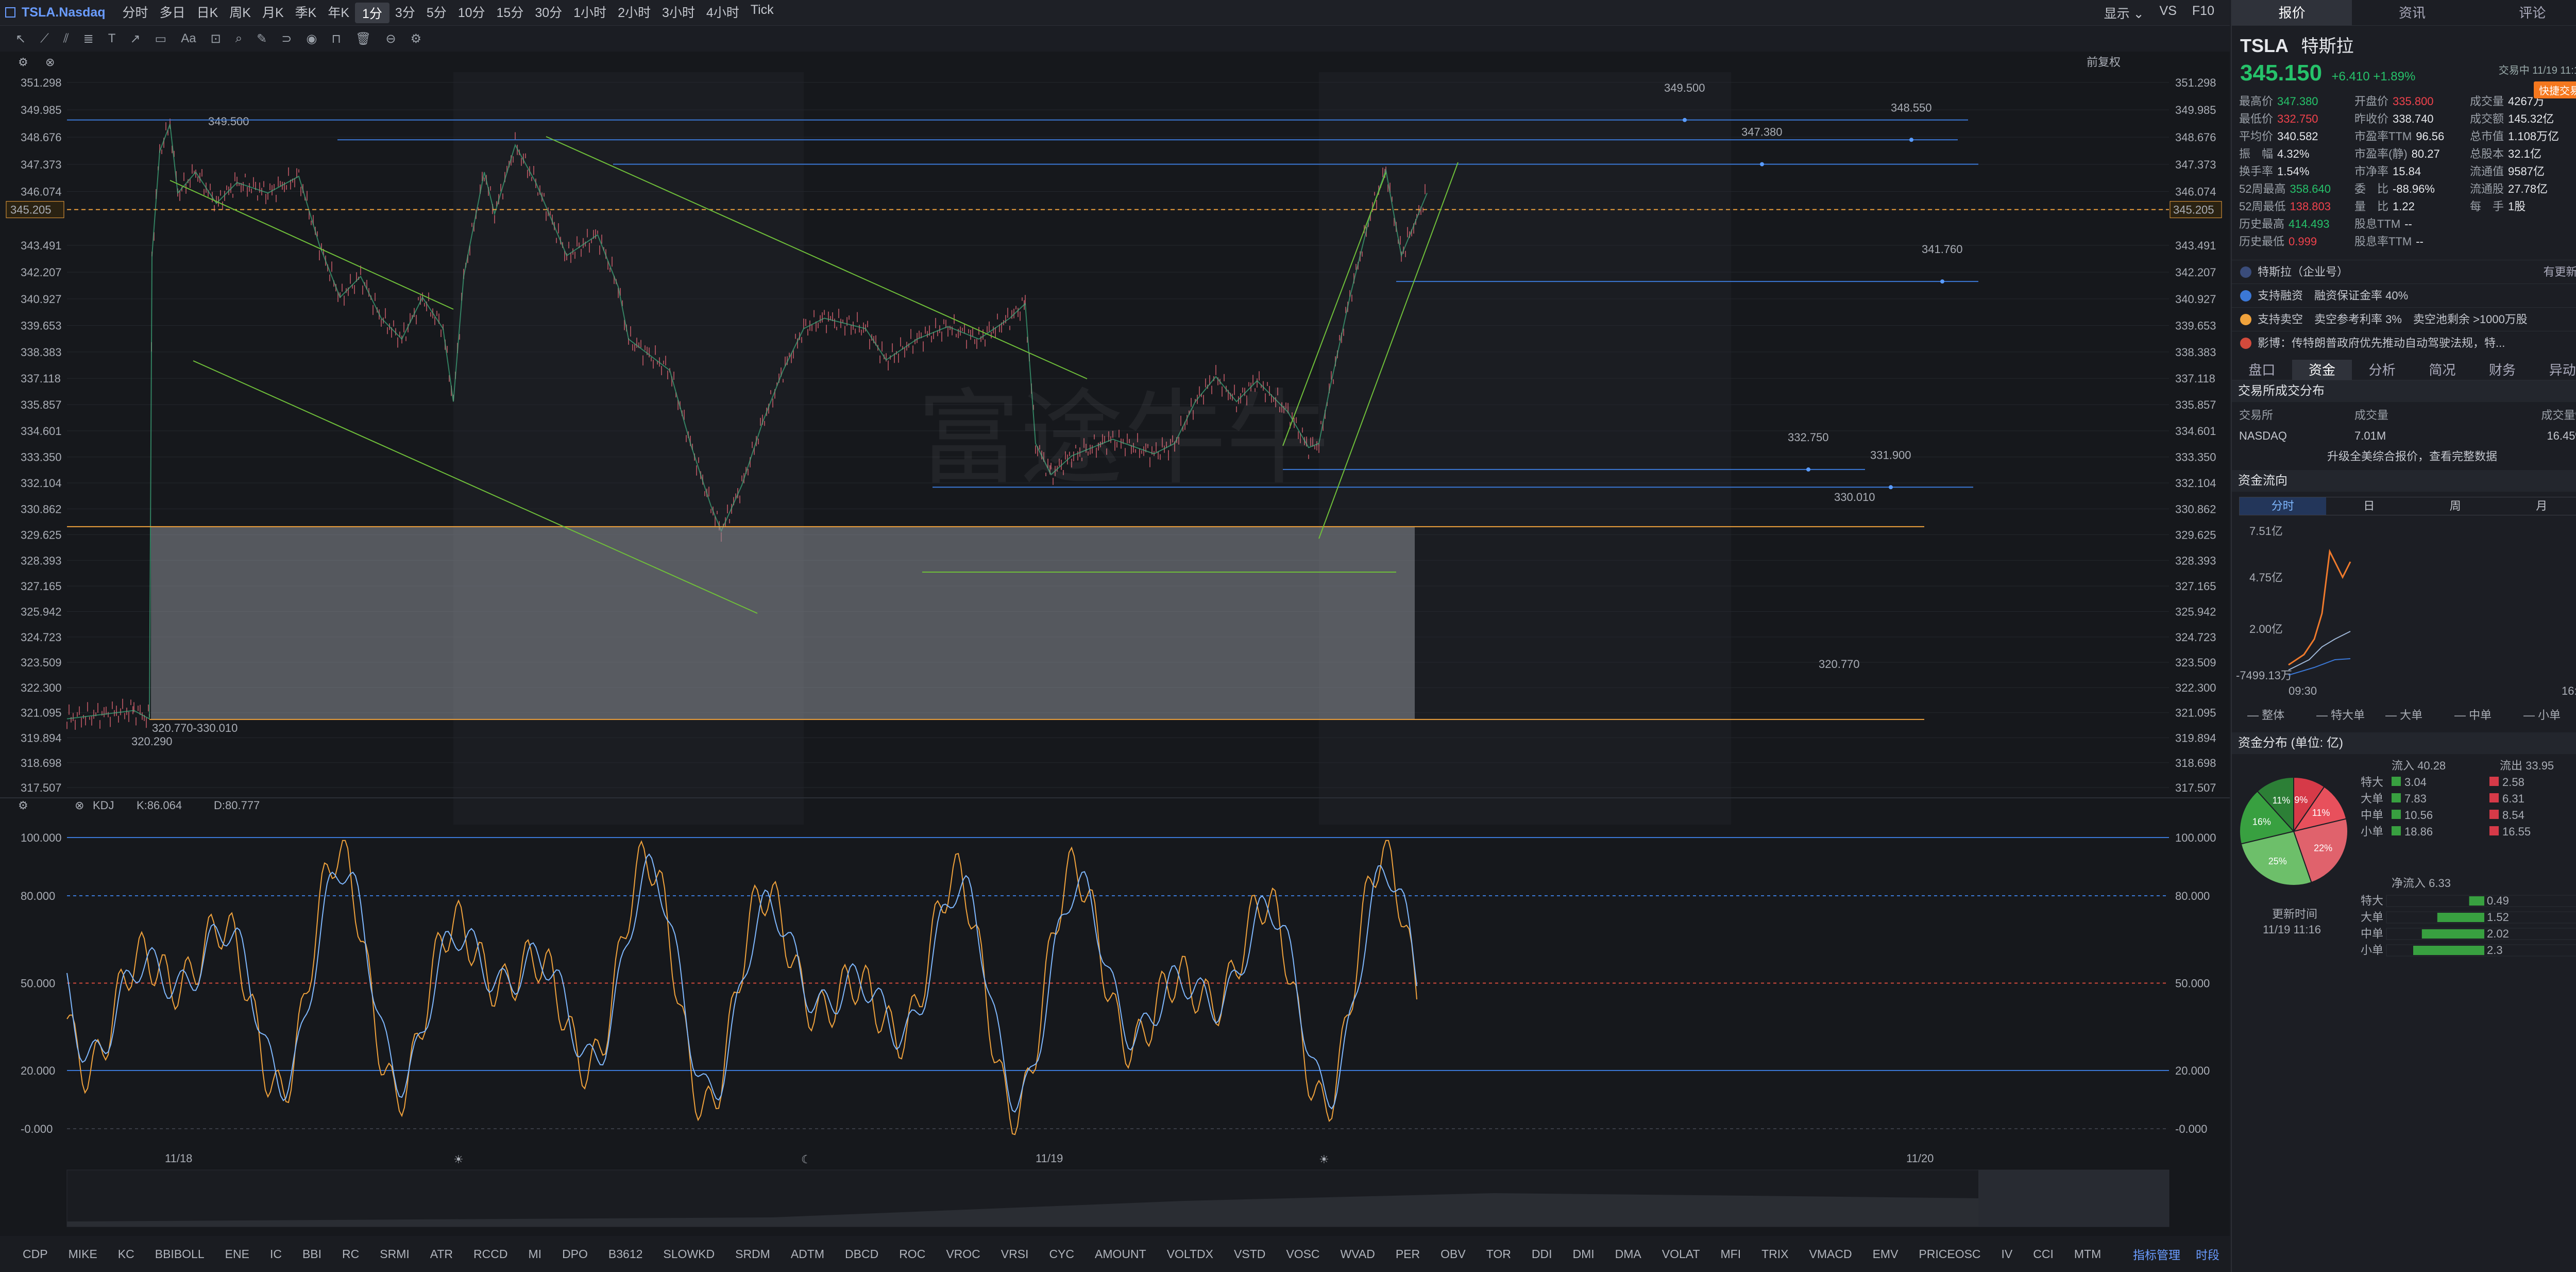 This screenshot has width=2576, height=1272. Describe the element at coordinates (363, 38) in the screenshot. I see `trash-icon: 🗑` at that location.